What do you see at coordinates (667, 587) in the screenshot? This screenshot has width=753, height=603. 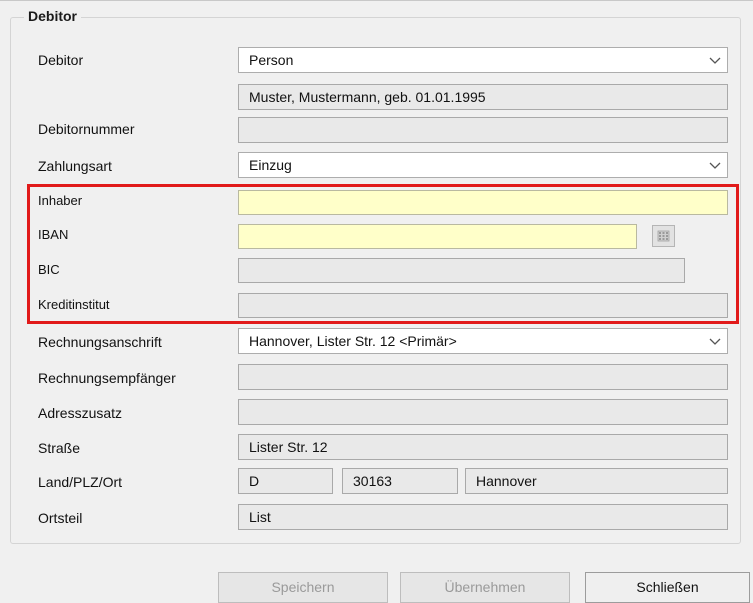 I see `close-button: Schließen` at bounding box center [667, 587].